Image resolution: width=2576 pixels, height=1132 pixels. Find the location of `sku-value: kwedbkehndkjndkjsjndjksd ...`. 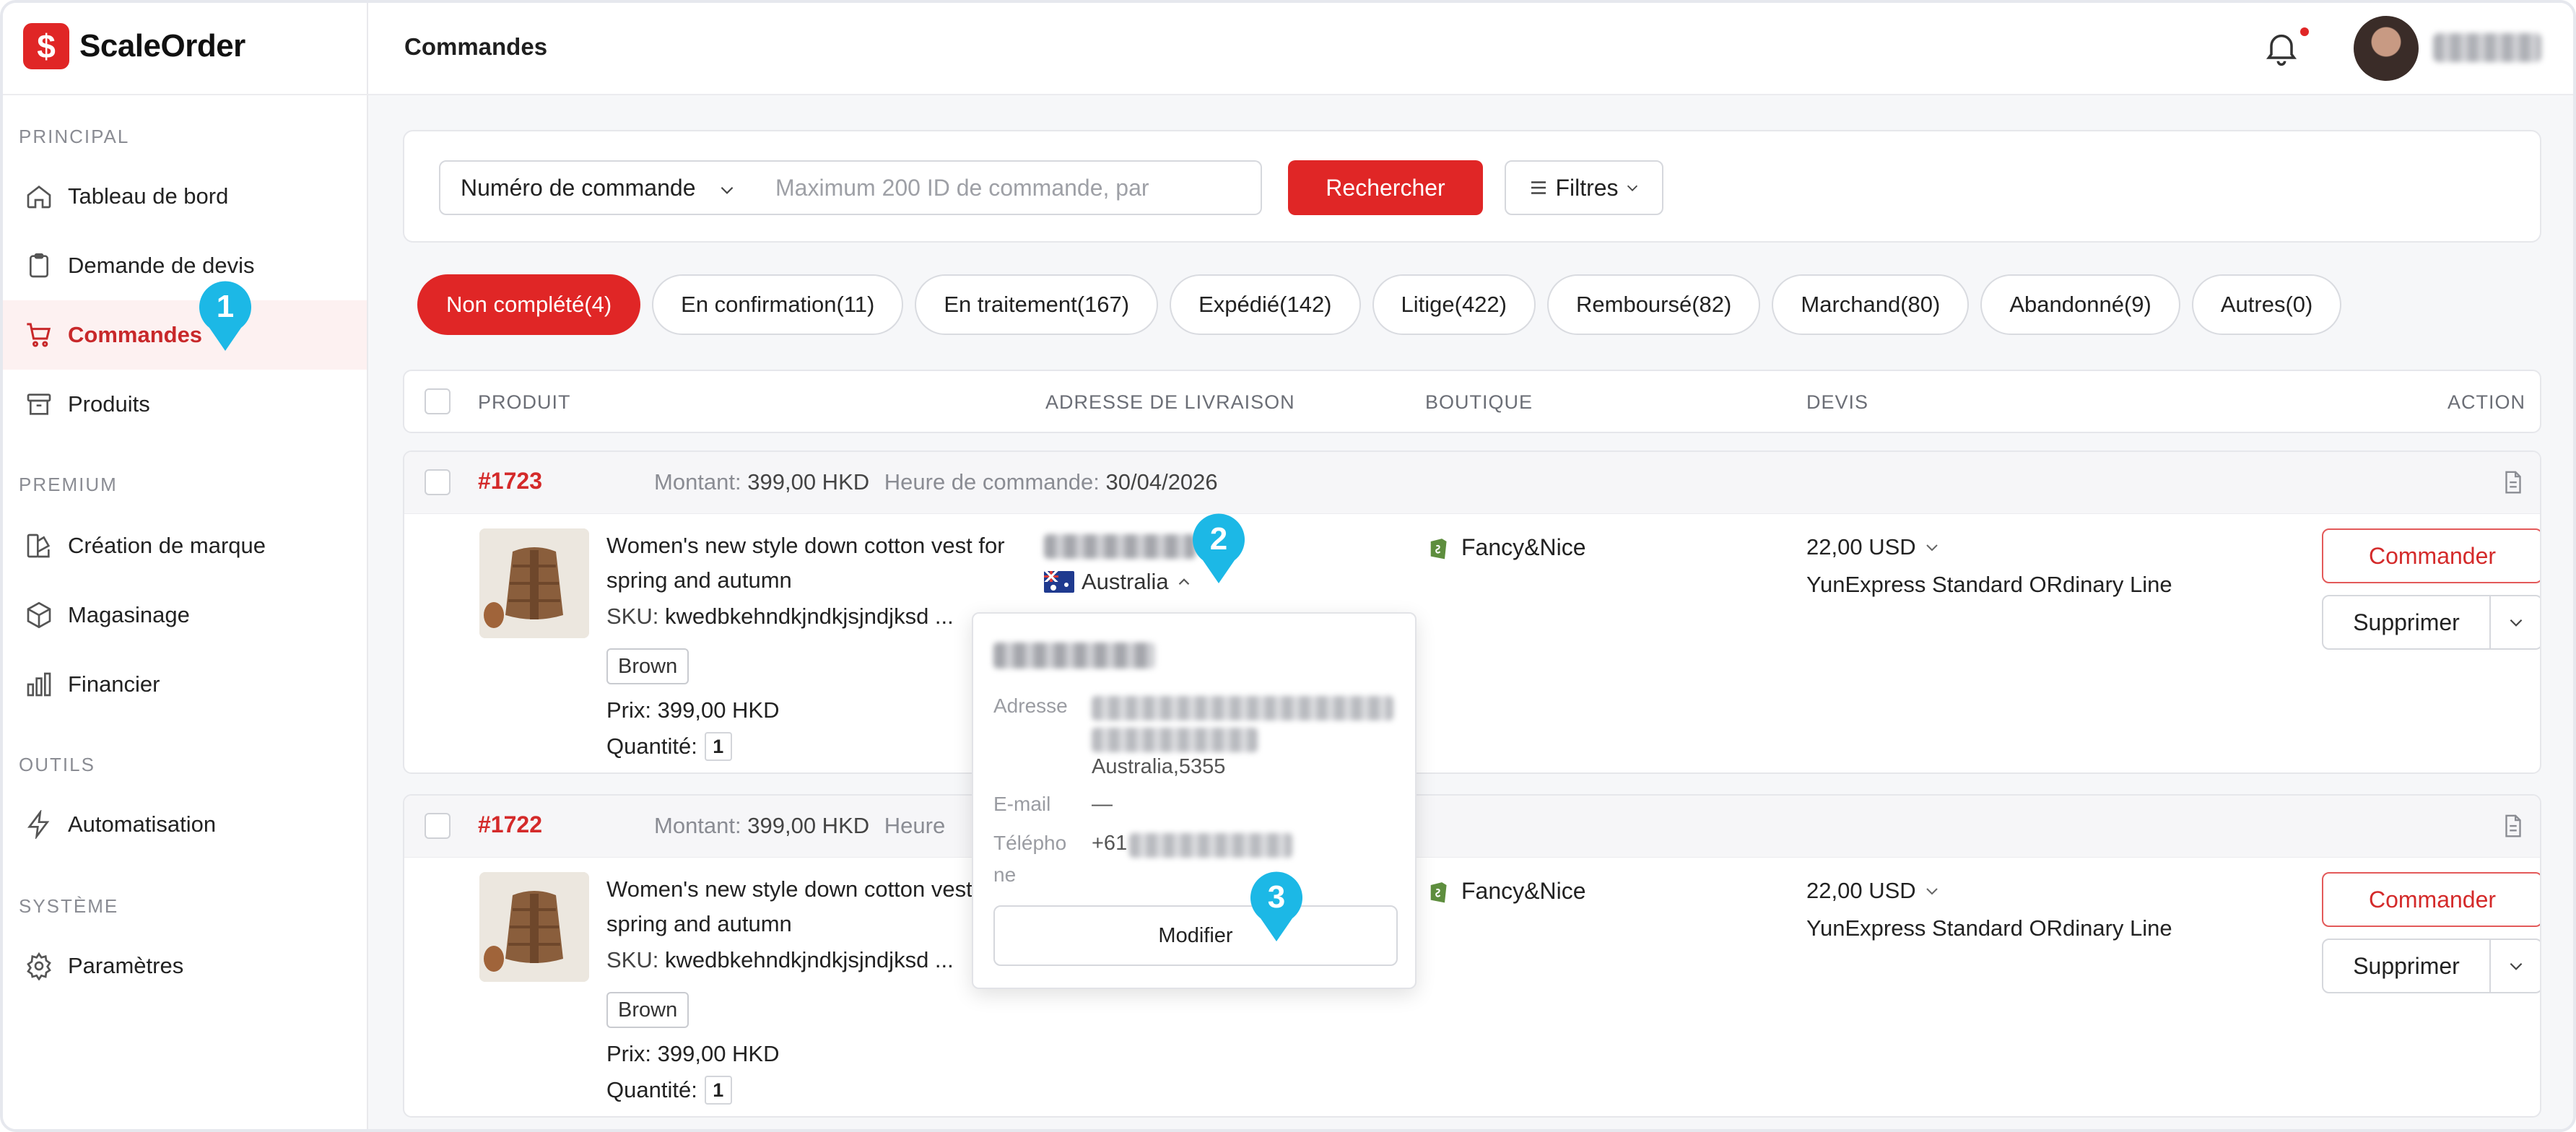

sku-value: kwedbkehndkjndkjsjndjksd ... is located at coordinates (809, 617).